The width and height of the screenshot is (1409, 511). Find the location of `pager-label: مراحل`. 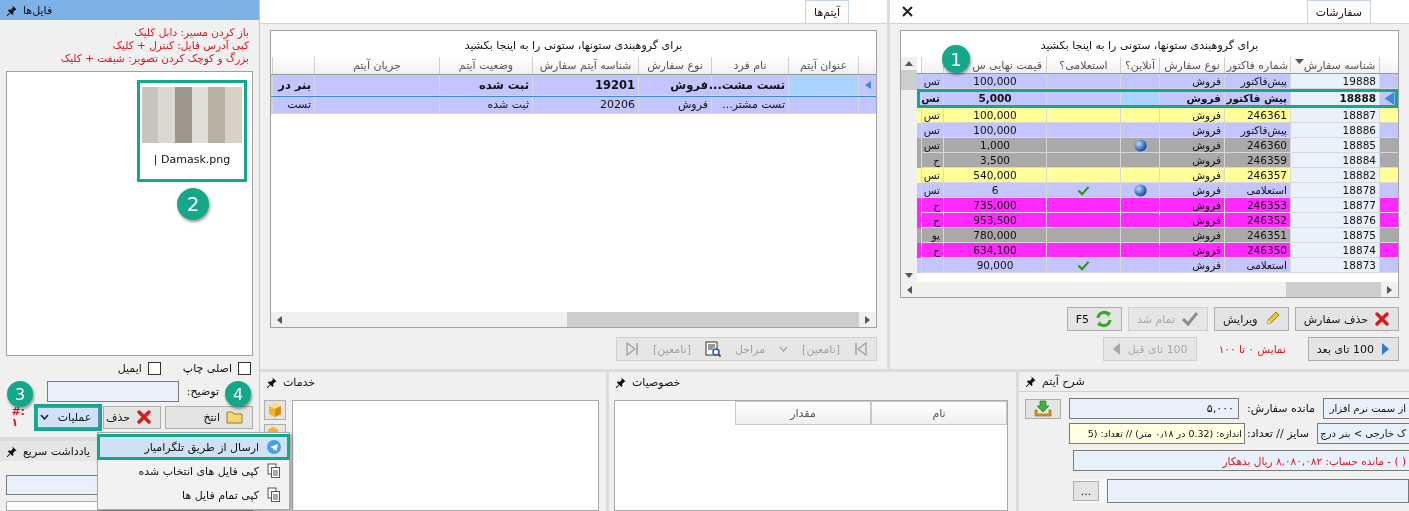

pager-label: مراحل is located at coordinates (750, 349).